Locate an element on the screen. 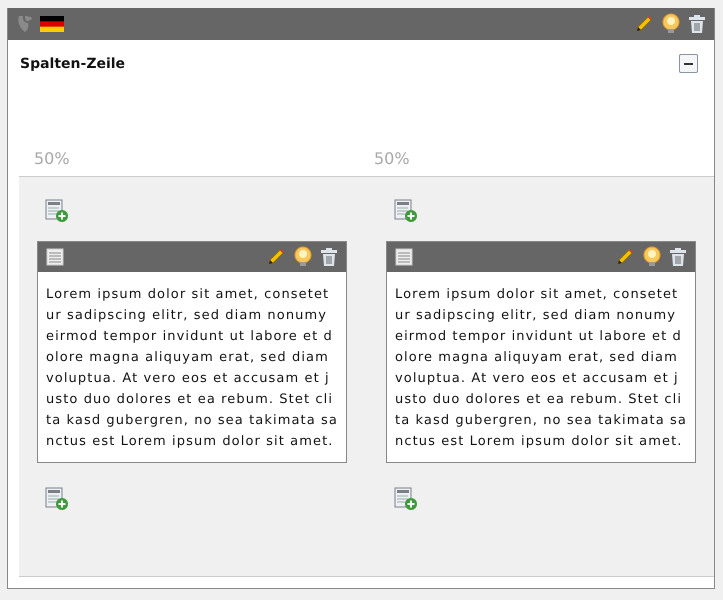 This screenshot has width=723, height=600. collapse-button is located at coordinates (688, 63).